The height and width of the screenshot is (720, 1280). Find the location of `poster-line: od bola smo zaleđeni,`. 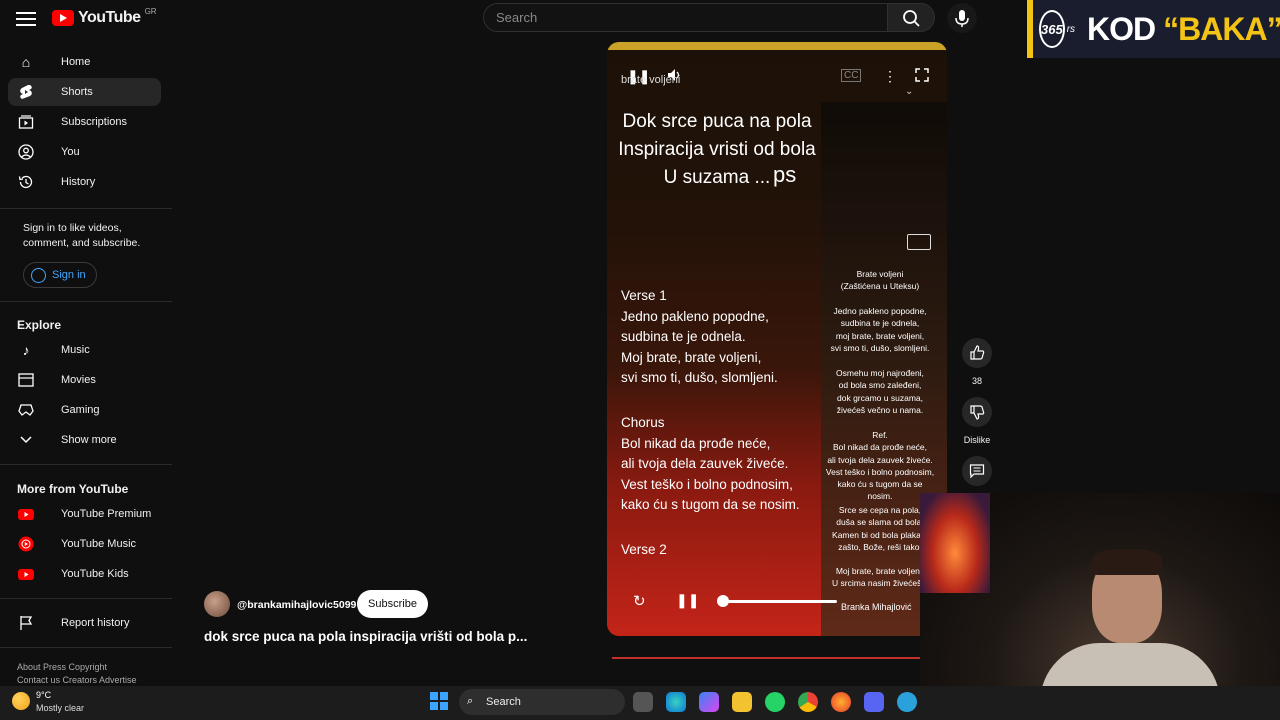

poster-line: od bola smo zaleđeni, is located at coordinates (880, 385).